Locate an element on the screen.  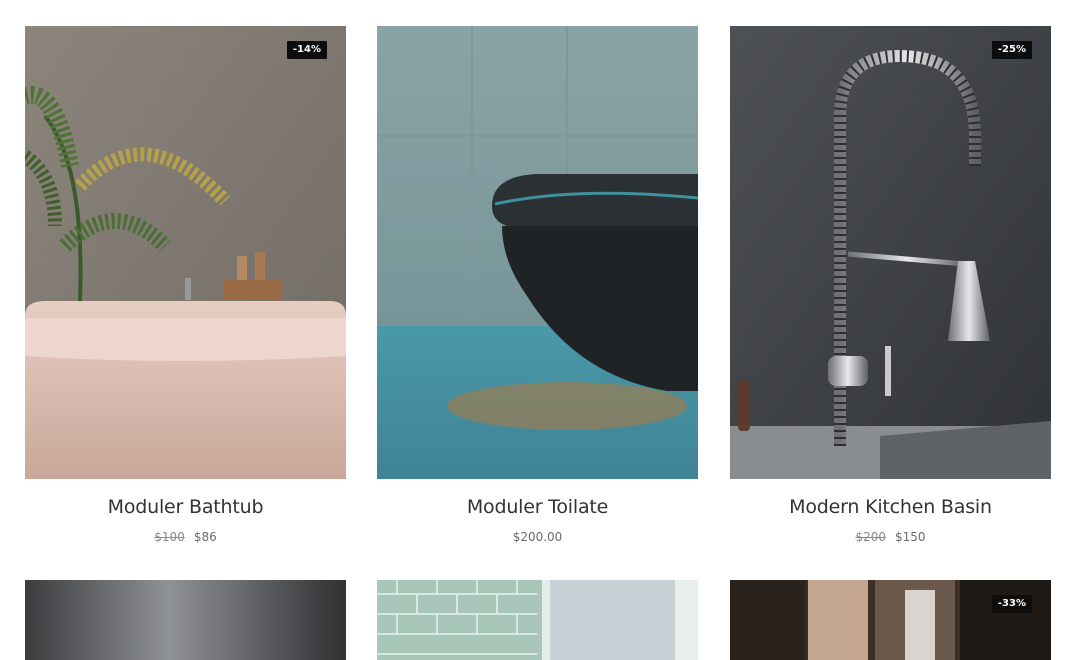
old-price: $100 is located at coordinates (169, 537).